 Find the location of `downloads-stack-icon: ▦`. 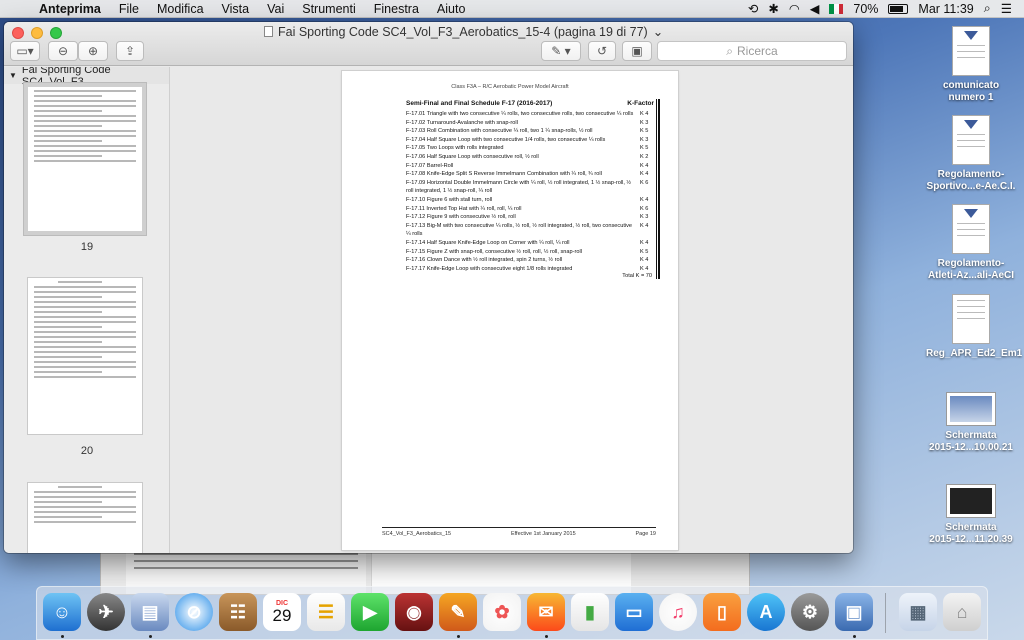

downloads-stack-icon: ▦ is located at coordinates (918, 612).